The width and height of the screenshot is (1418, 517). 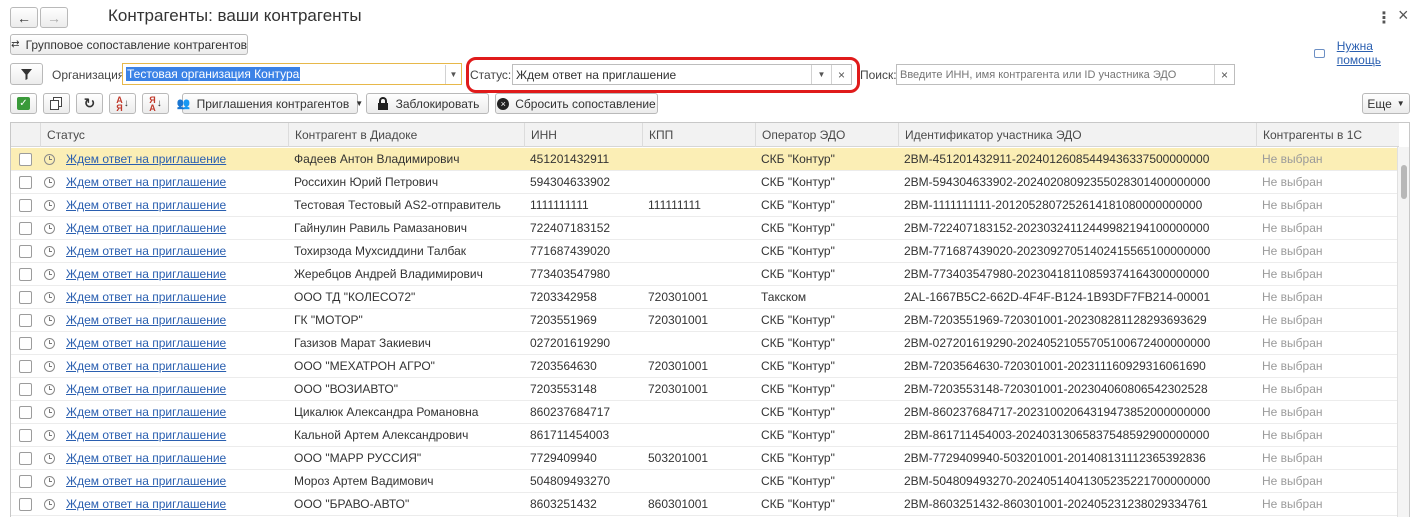 I want to click on search-input: ×, so click(x=1065, y=74).